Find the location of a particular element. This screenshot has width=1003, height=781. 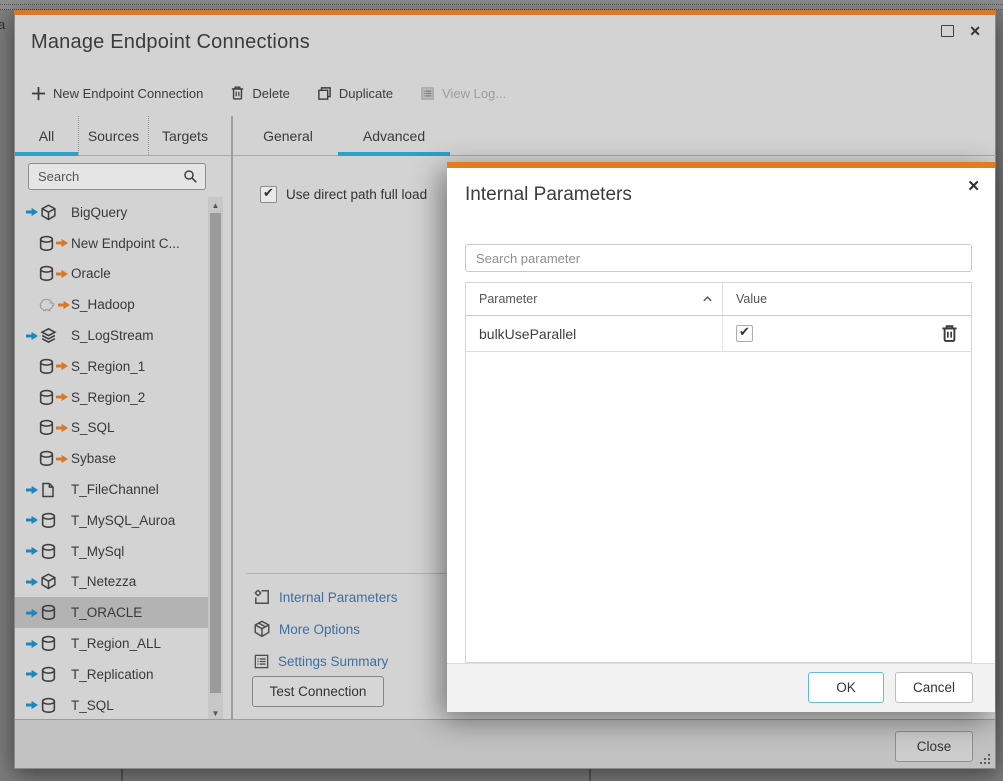

endpoint-label: T_ORACLE is located at coordinates (107, 613).